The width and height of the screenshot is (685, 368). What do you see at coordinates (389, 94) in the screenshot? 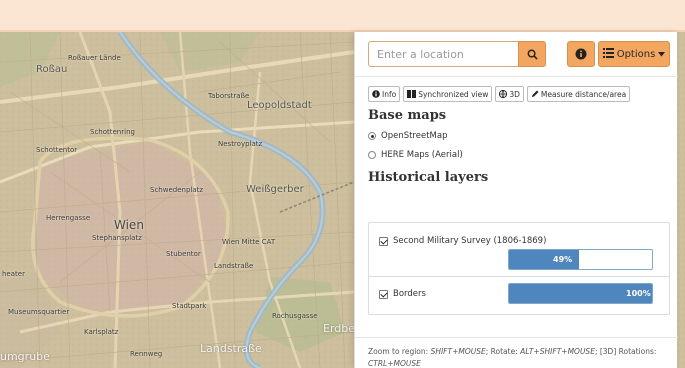
I see `tab-label: Info` at bounding box center [389, 94].